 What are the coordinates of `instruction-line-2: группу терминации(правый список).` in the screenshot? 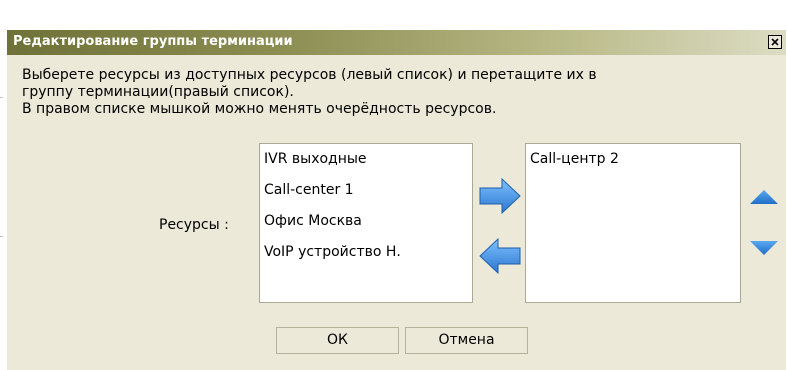 It's located at (158, 92).